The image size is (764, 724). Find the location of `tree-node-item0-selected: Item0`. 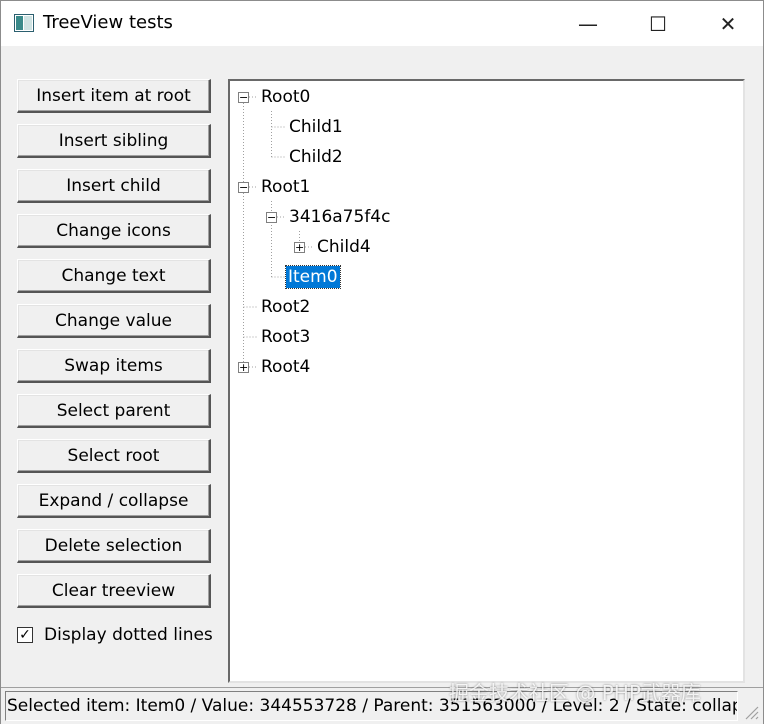

tree-node-item0-selected: Item0 is located at coordinates (313, 277).